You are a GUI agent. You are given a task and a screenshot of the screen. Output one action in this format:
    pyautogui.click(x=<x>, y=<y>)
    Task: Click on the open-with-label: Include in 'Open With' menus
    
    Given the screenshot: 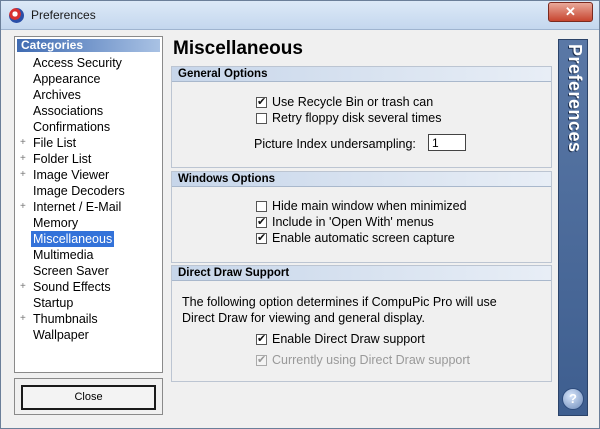 What is the action you would take?
    pyautogui.click(x=353, y=222)
    